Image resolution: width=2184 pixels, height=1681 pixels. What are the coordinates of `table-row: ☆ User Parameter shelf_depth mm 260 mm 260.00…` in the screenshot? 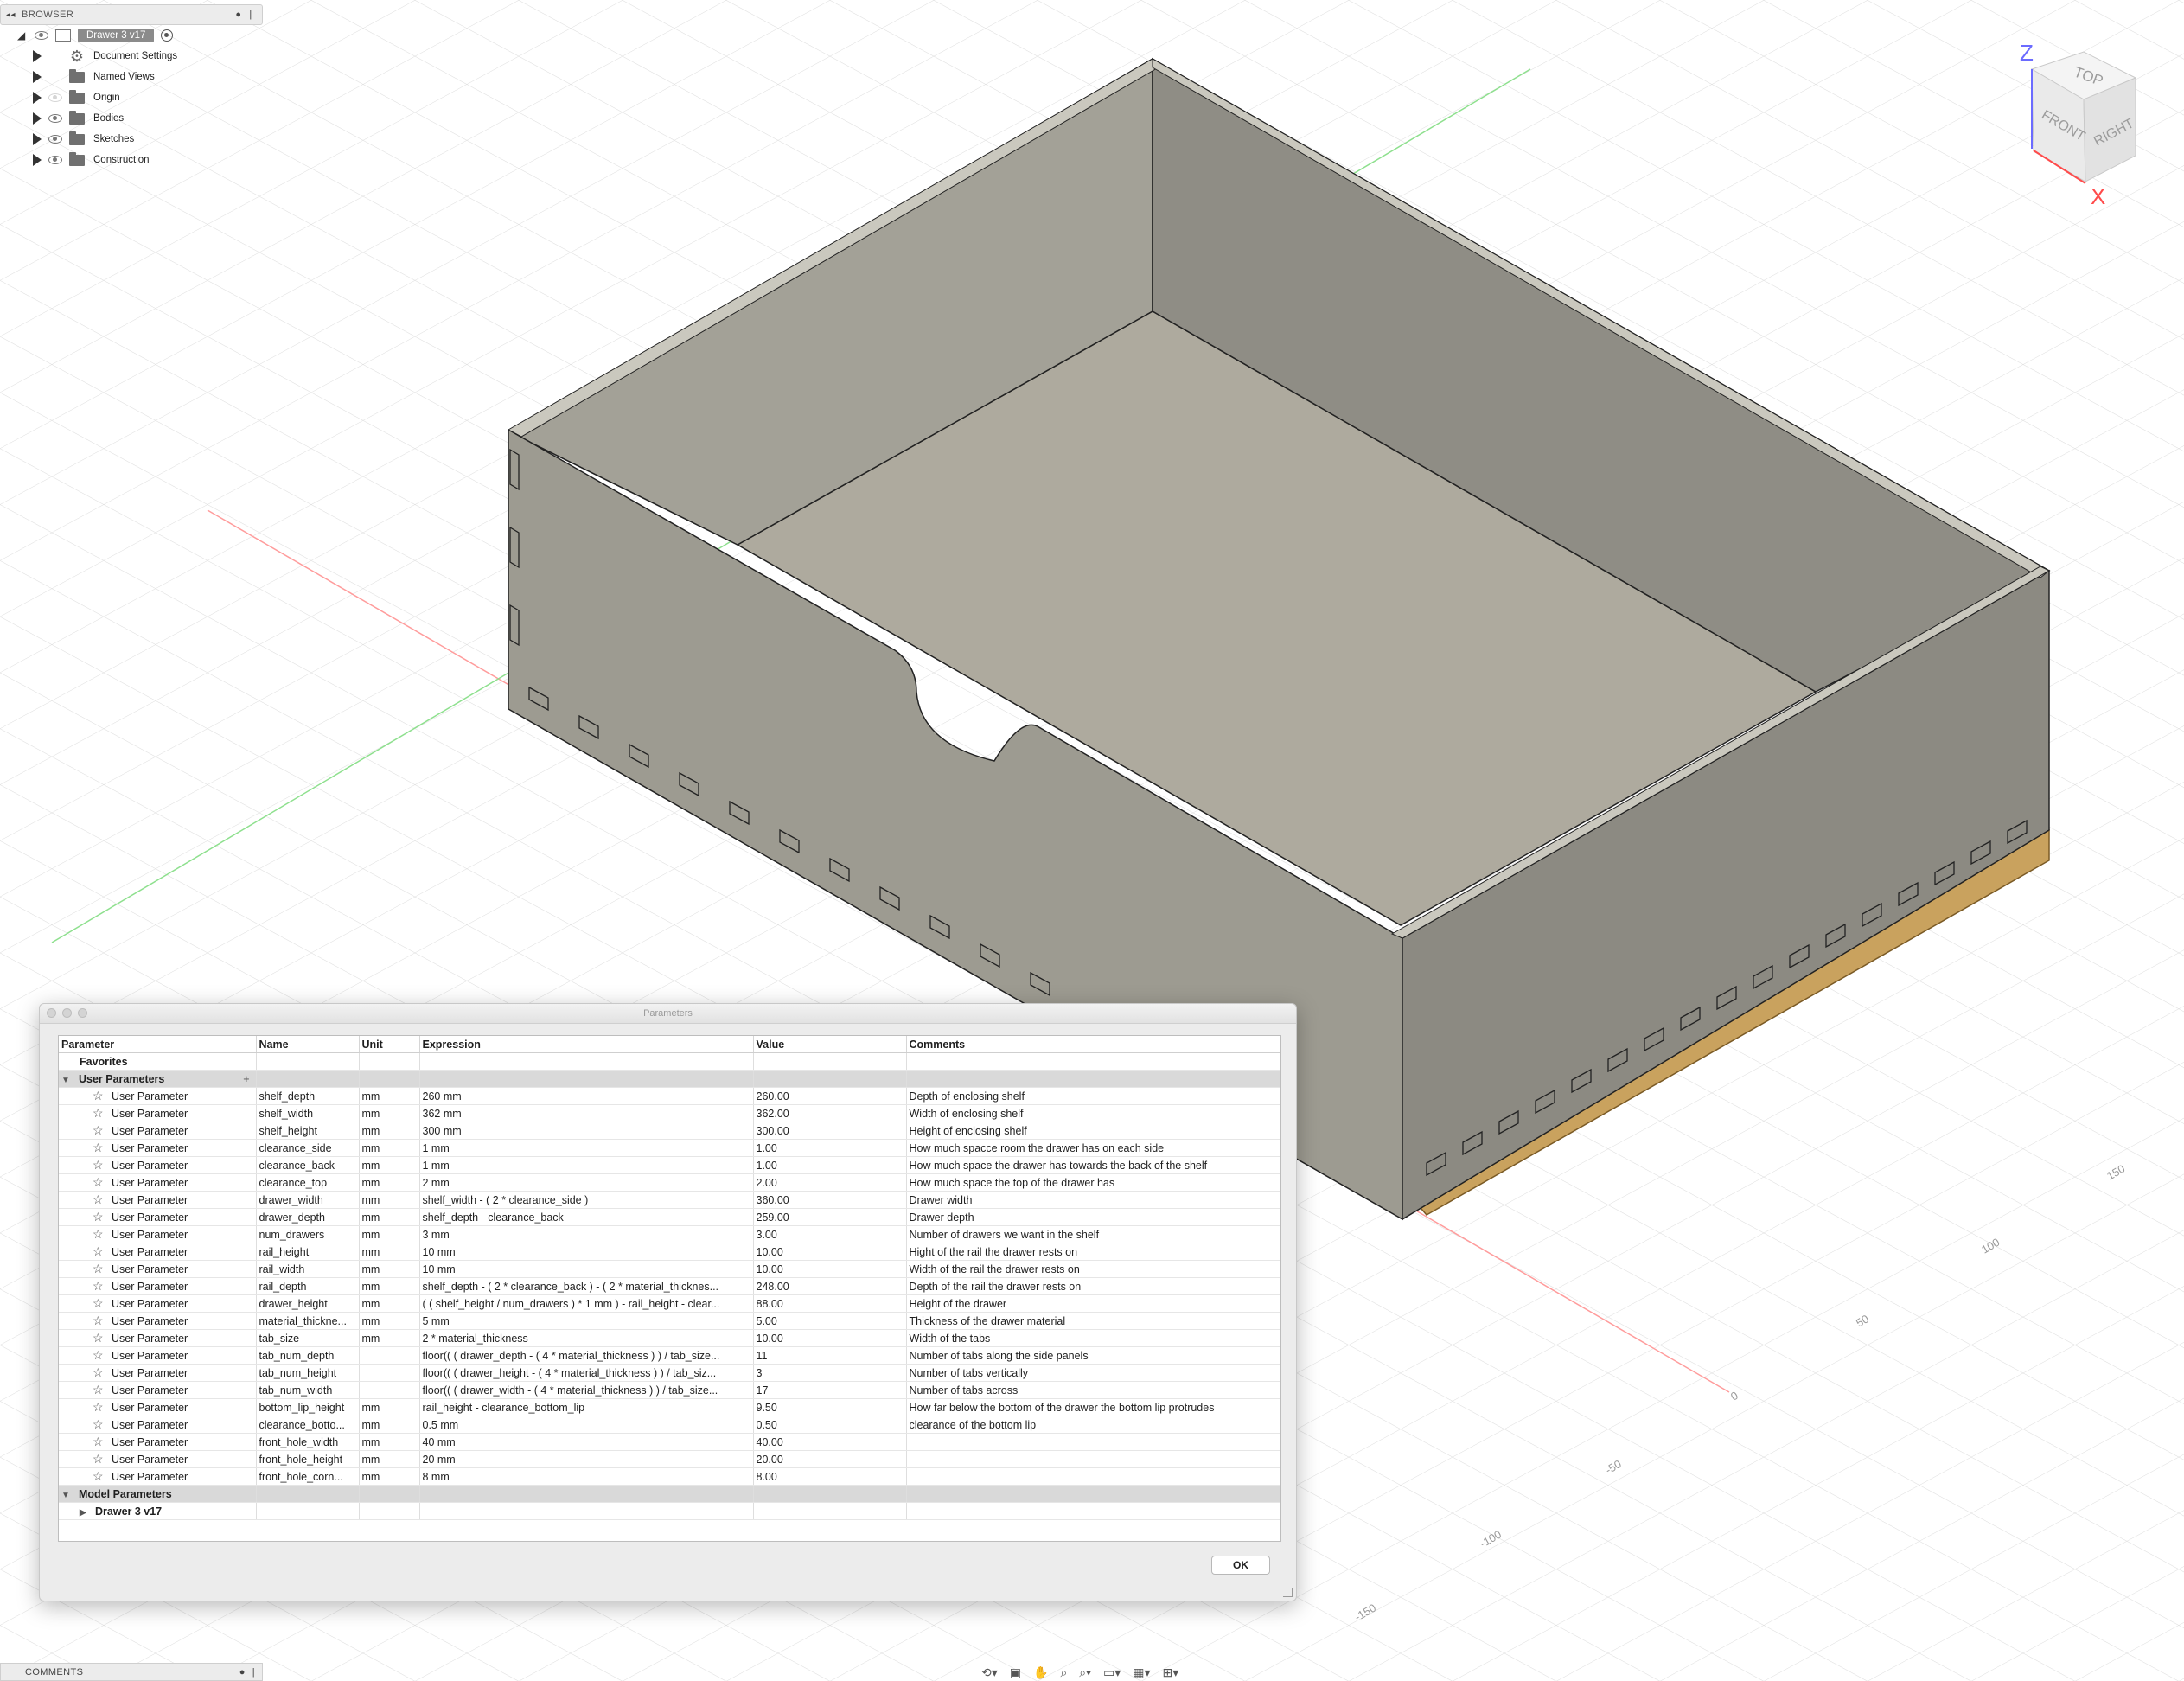 It's located at (669, 1096).